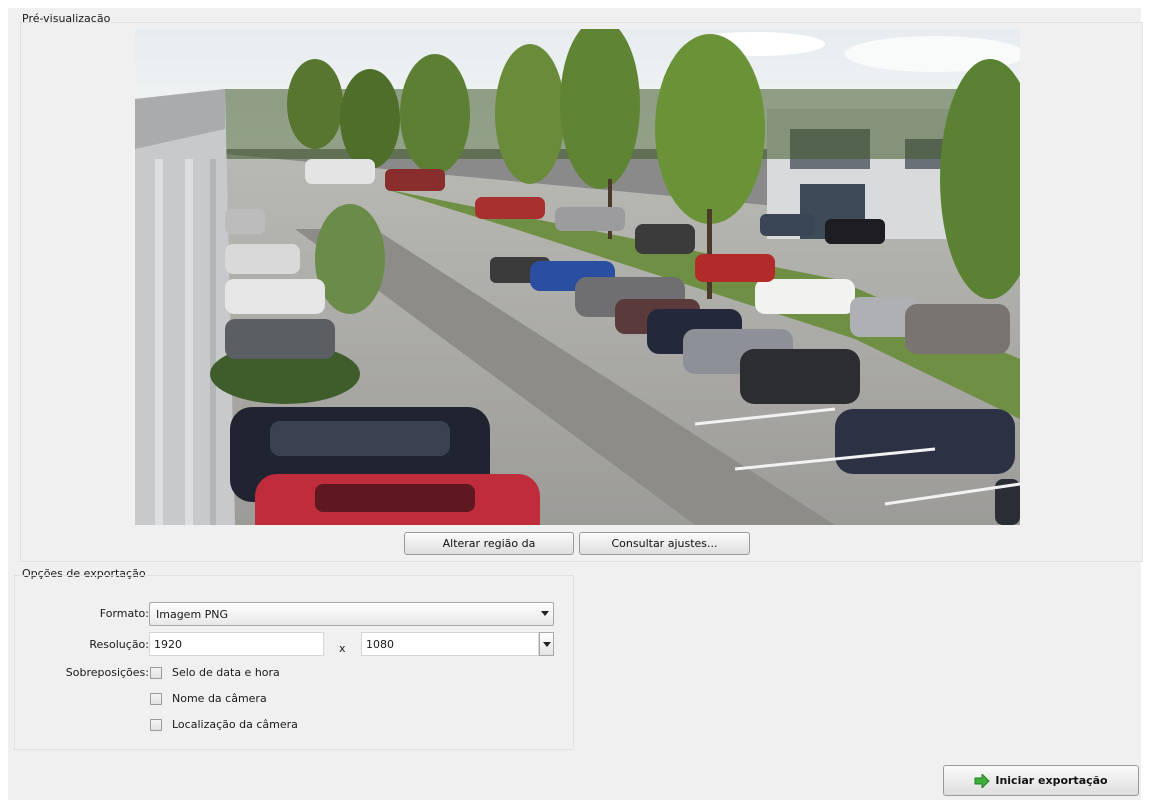 The image size is (1149, 805). Describe the element at coordinates (156, 699) in the screenshot. I see `camera-name-checkbox` at that location.